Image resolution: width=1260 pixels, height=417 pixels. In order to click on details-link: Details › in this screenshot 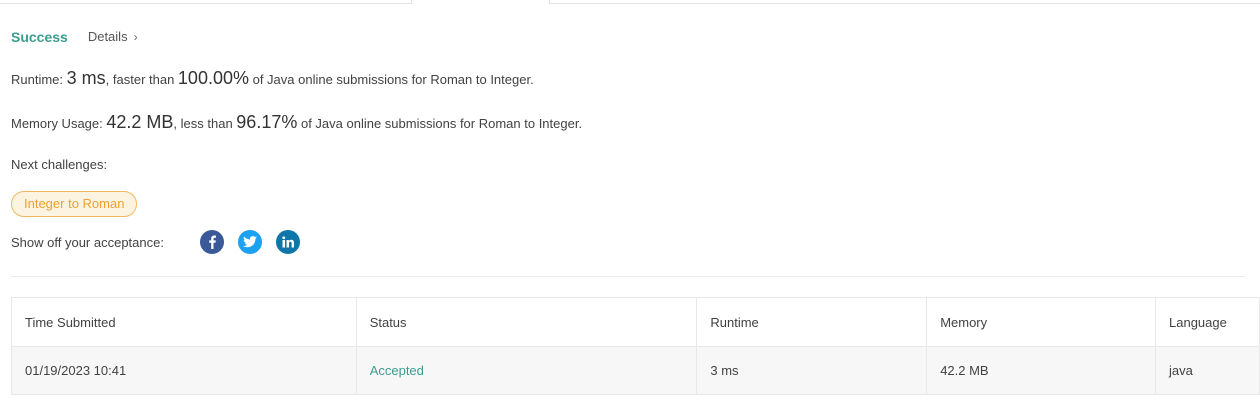, I will do `click(113, 37)`.